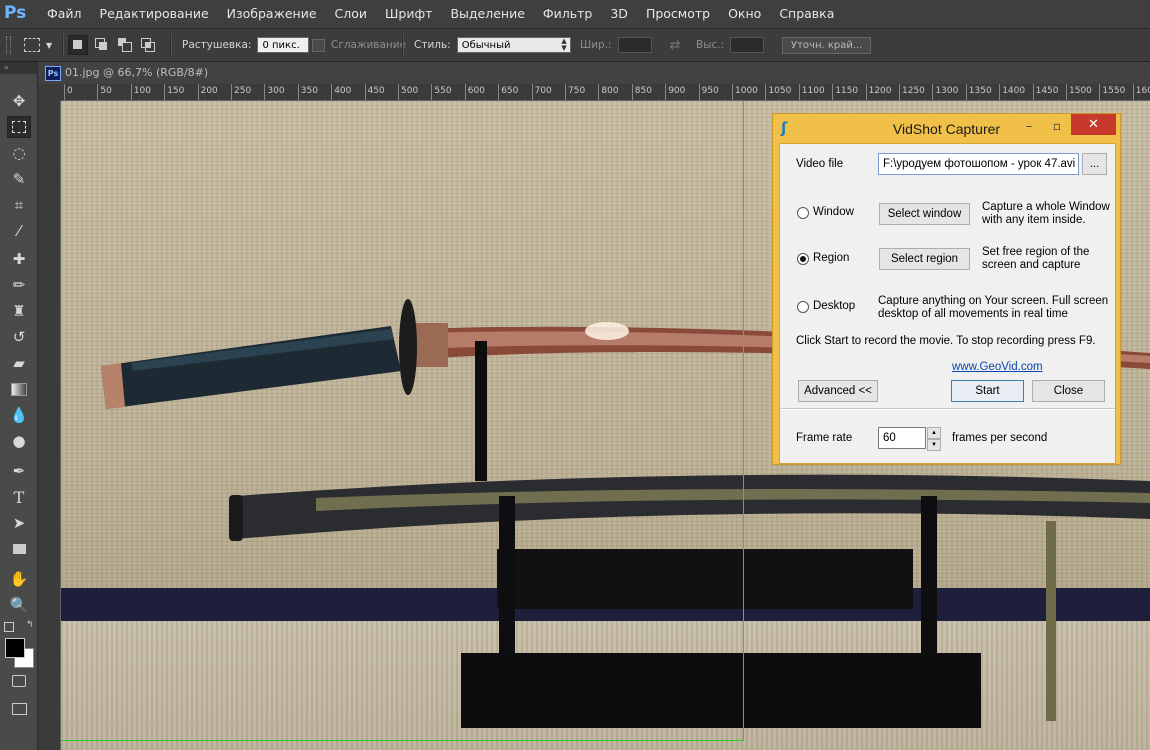 The height and width of the screenshot is (750, 1150). I want to click on eraser-tool-icon: ▰, so click(19, 363).